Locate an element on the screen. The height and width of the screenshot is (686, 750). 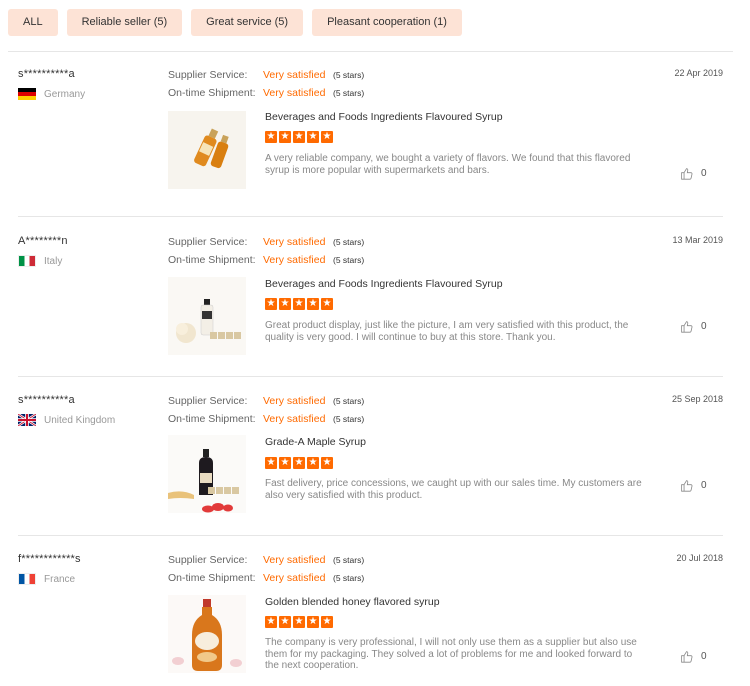
italy-flag-icon is located at coordinates (27, 261).